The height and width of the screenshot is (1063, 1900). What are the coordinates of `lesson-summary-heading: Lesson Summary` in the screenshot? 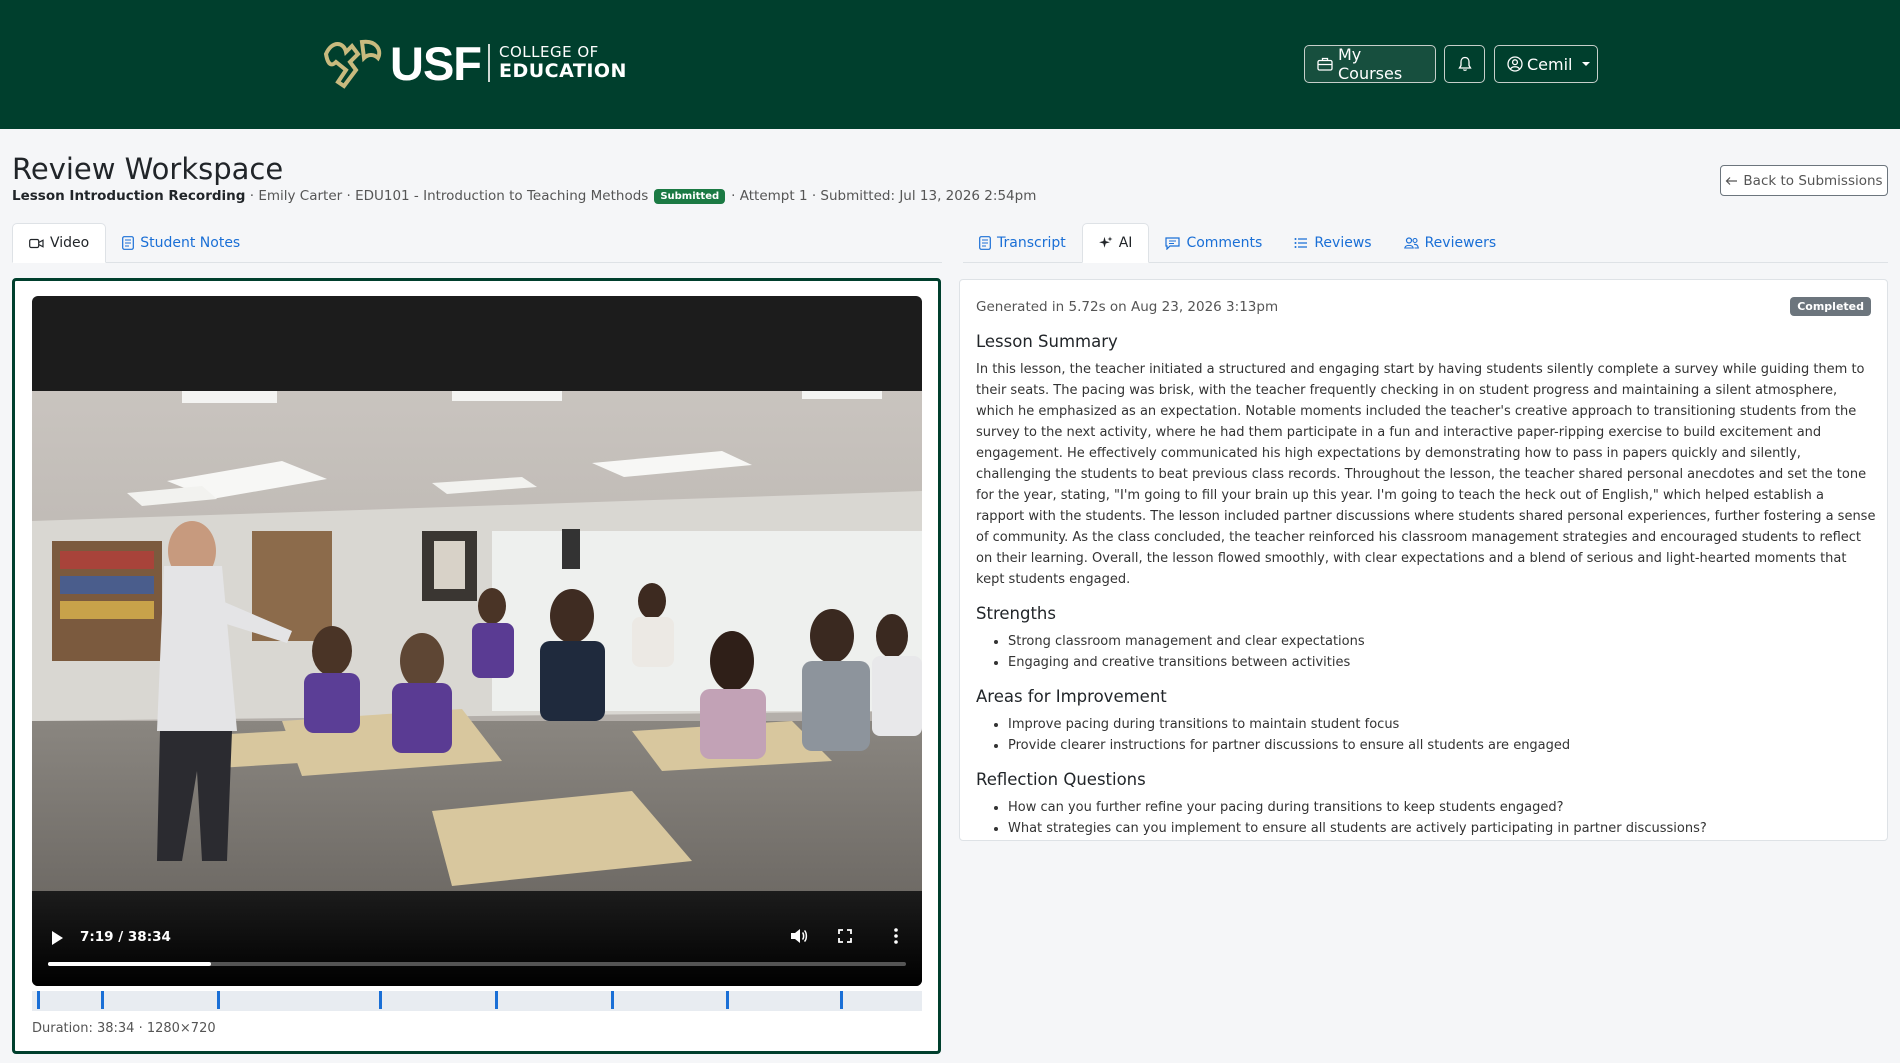 It's located at (1047, 341).